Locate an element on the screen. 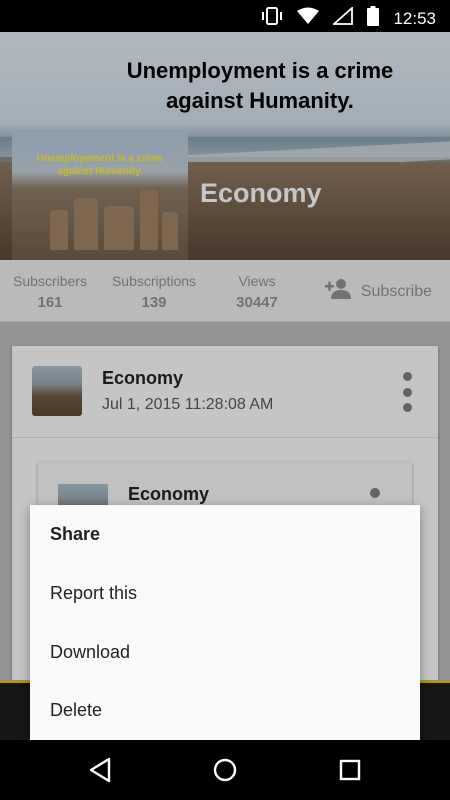 The height and width of the screenshot is (800, 450). wifi-icon is located at coordinates (308, 18).